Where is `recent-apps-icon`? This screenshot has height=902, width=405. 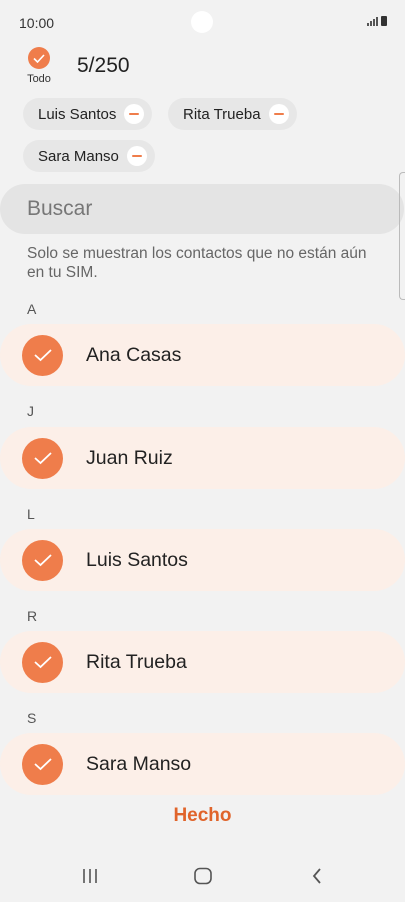
recent-apps-icon is located at coordinates (90, 876).